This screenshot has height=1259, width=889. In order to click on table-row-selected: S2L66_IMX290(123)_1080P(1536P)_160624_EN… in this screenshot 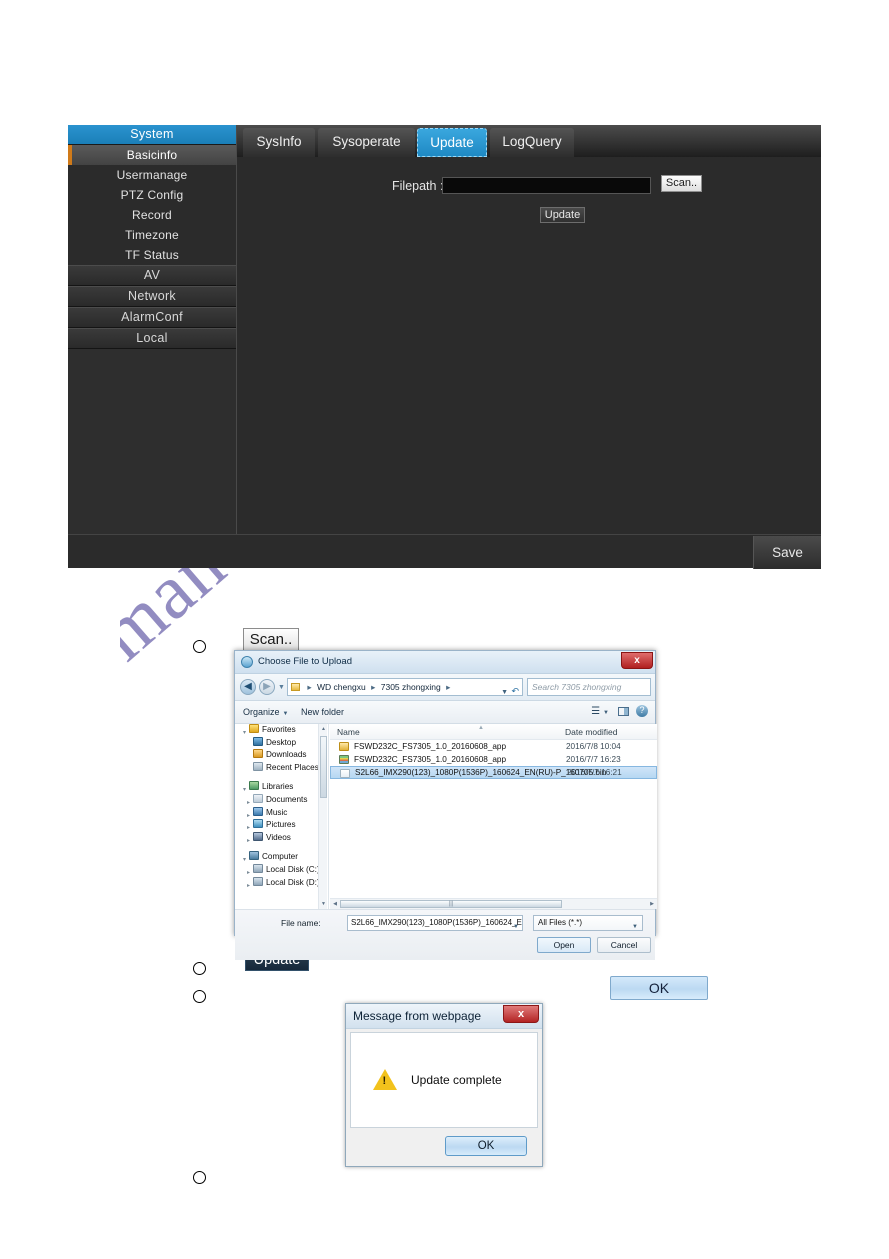, I will do `click(493, 772)`.